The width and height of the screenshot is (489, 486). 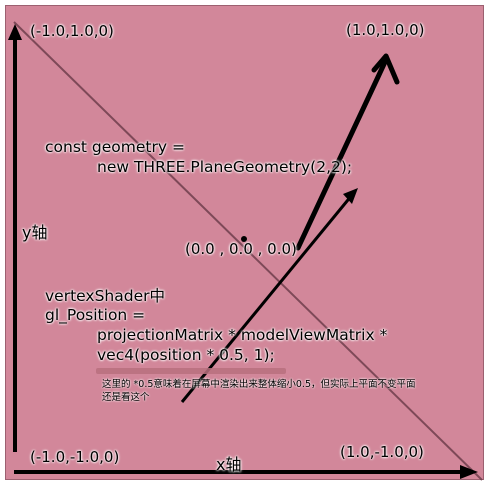 What do you see at coordinates (115, 147) in the screenshot?
I see `code-geometry-line1: const geometry =` at bounding box center [115, 147].